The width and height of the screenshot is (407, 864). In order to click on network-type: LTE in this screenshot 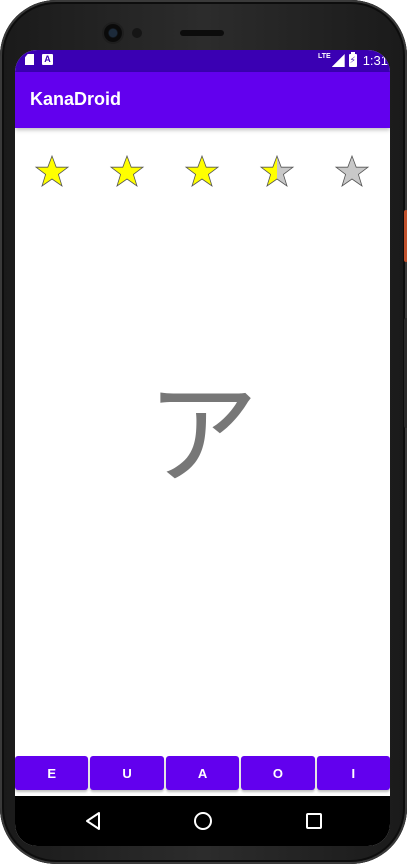, I will do `click(324, 56)`.